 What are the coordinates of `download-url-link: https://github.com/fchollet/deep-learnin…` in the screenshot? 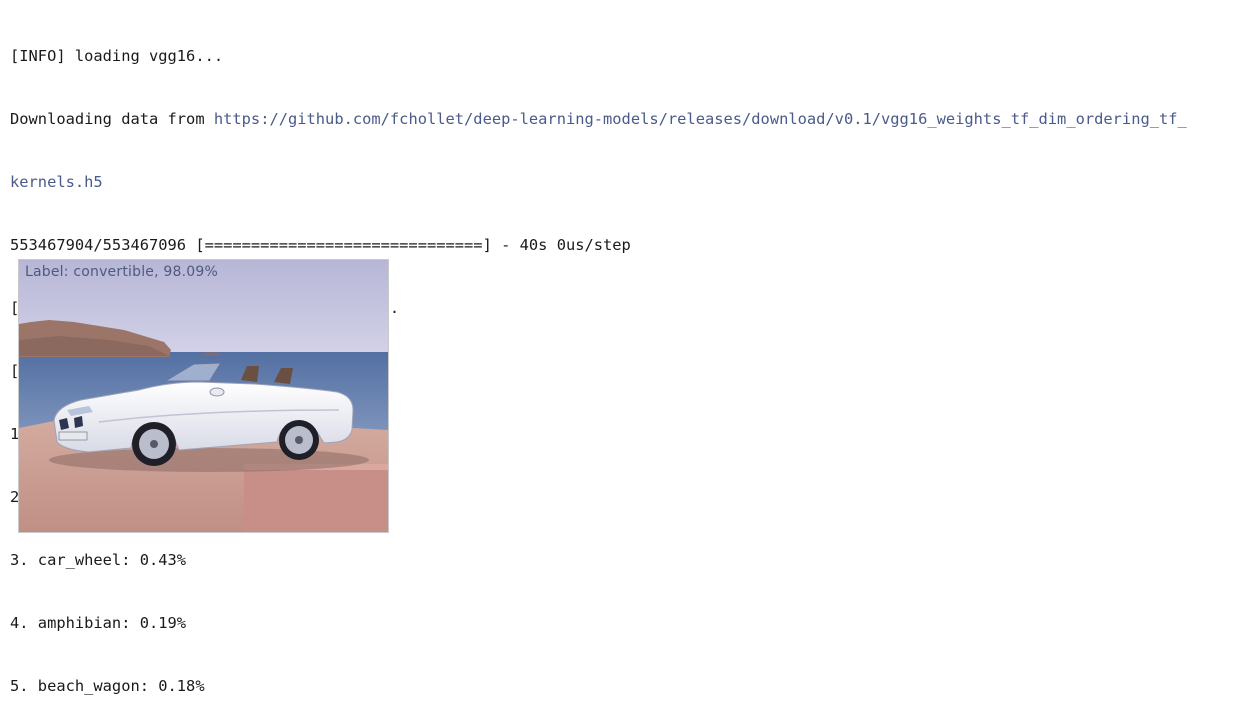 It's located at (700, 119).